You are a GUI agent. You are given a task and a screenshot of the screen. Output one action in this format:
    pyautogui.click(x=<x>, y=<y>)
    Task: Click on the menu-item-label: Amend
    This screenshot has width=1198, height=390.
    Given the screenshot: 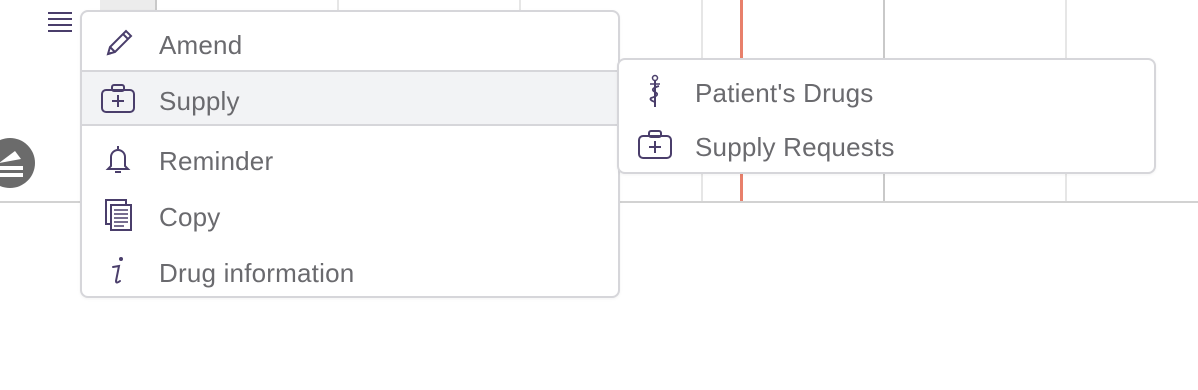 What is the action you would take?
    pyautogui.click(x=201, y=45)
    